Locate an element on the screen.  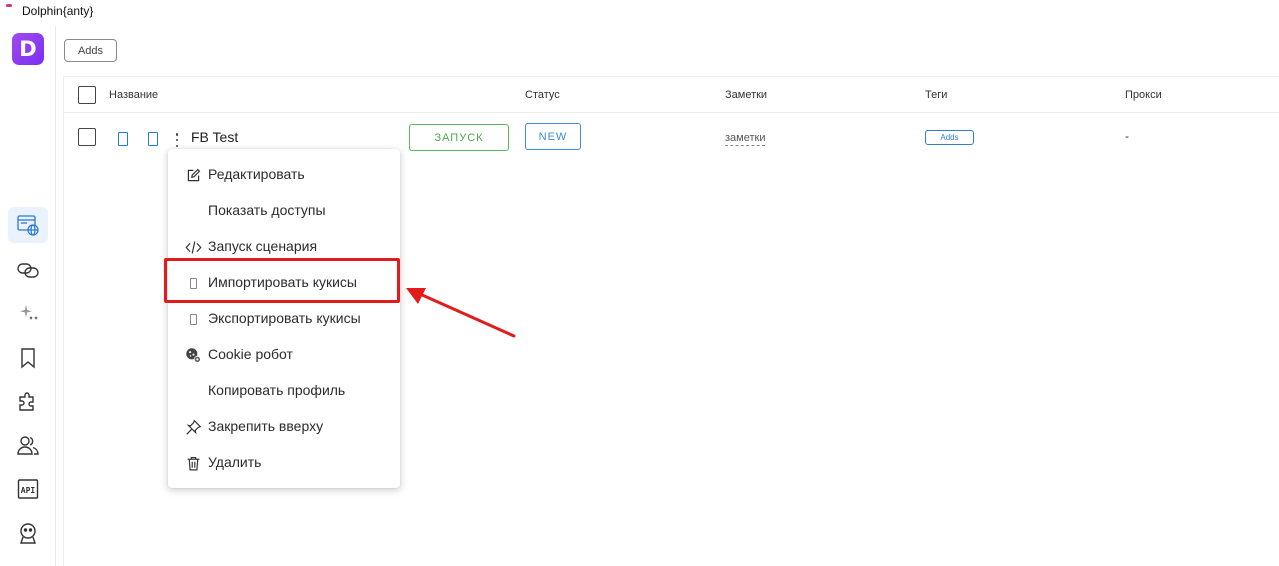
menu-item-label: Экспортировать кукисы is located at coordinates (284, 318).